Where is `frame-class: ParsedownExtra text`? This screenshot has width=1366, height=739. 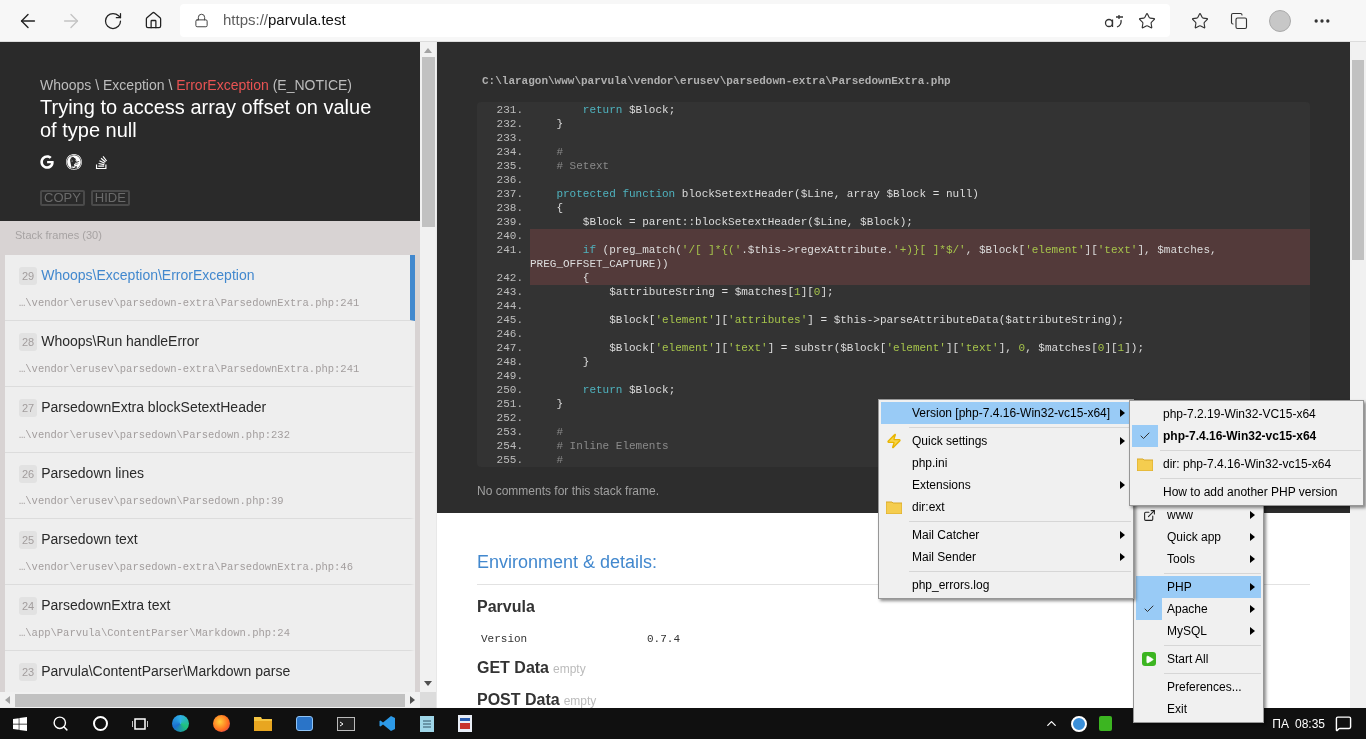 frame-class: ParsedownExtra text is located at coordinates (106, 605).